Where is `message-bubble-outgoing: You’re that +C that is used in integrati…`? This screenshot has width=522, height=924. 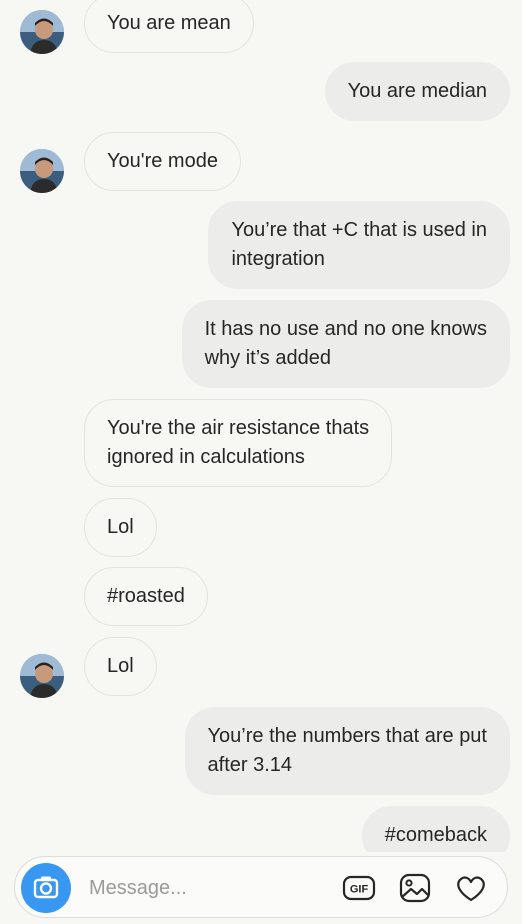 message-bubble-outgoing: You’re that +C that is used in integrati… is located at coordinates (359, 245).